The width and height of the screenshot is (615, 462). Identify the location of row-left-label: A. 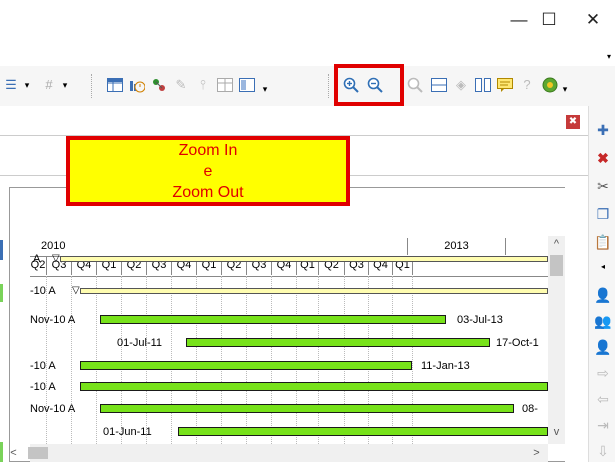
(37, 259).